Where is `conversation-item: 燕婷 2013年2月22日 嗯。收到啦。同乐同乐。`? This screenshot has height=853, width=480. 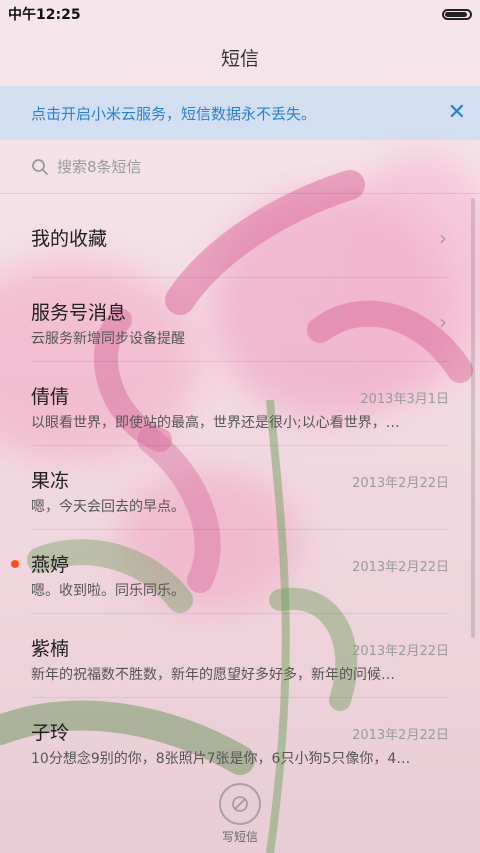 conversation-item: 燕婷 2013年2月22日 嗯。收到啦。同乐同乐。 is located at coordinates (230, 572).